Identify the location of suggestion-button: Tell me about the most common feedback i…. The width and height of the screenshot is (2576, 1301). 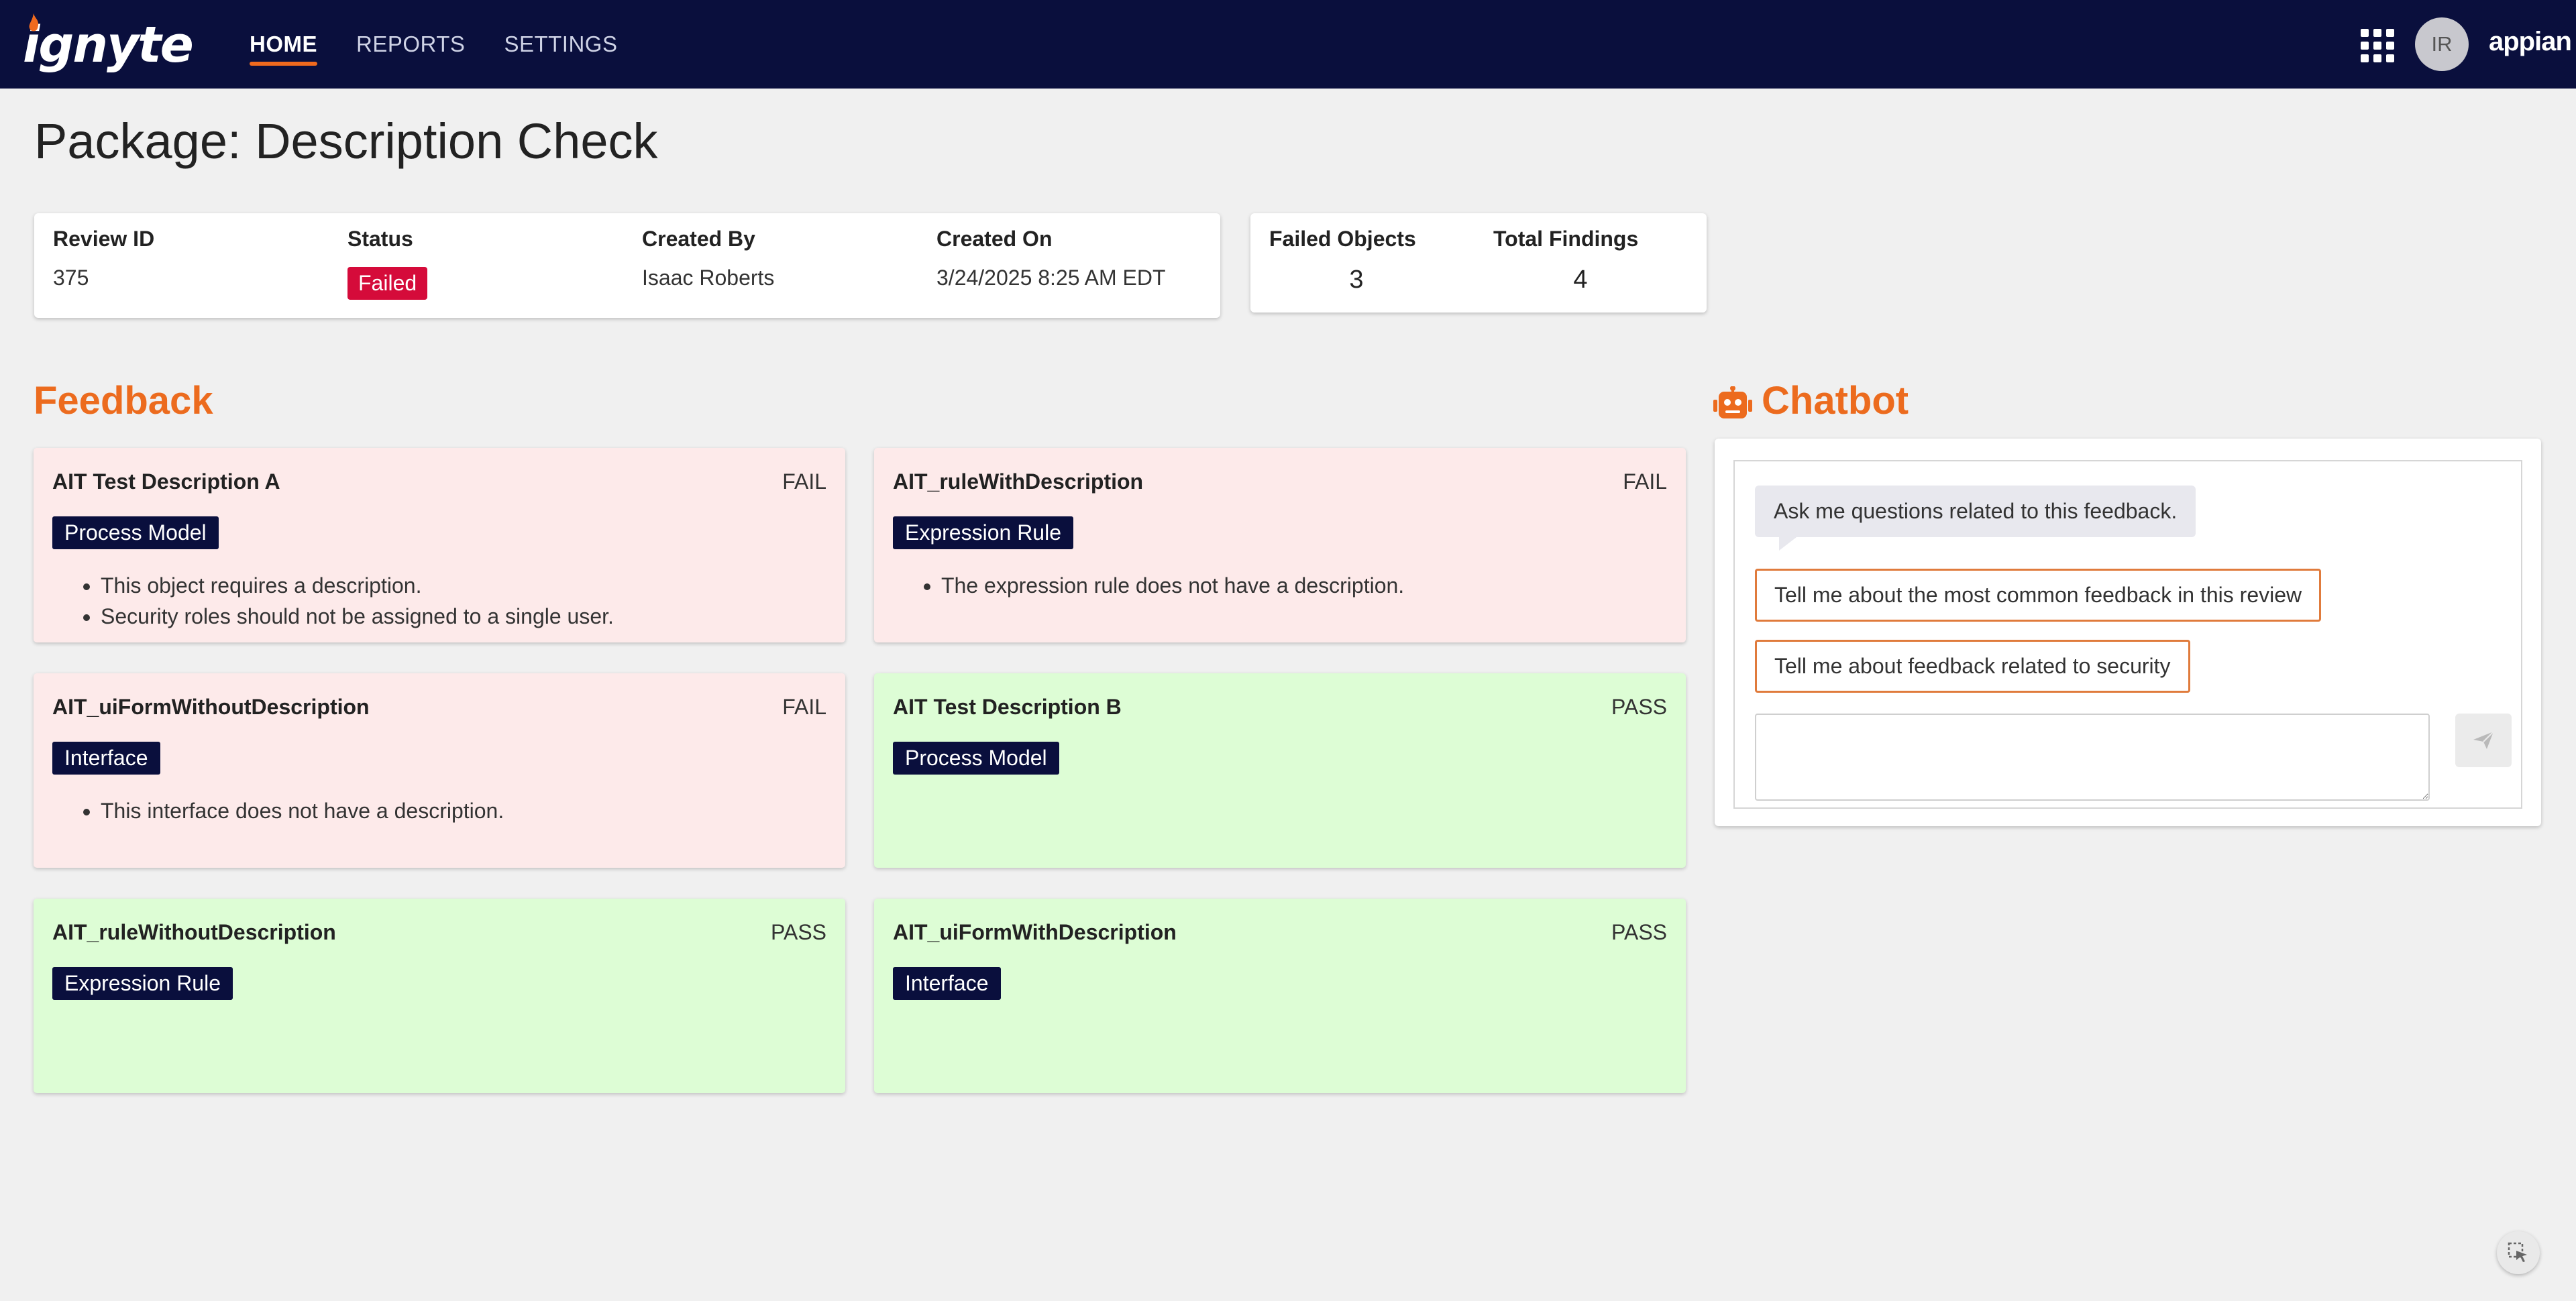
(2038, 595).